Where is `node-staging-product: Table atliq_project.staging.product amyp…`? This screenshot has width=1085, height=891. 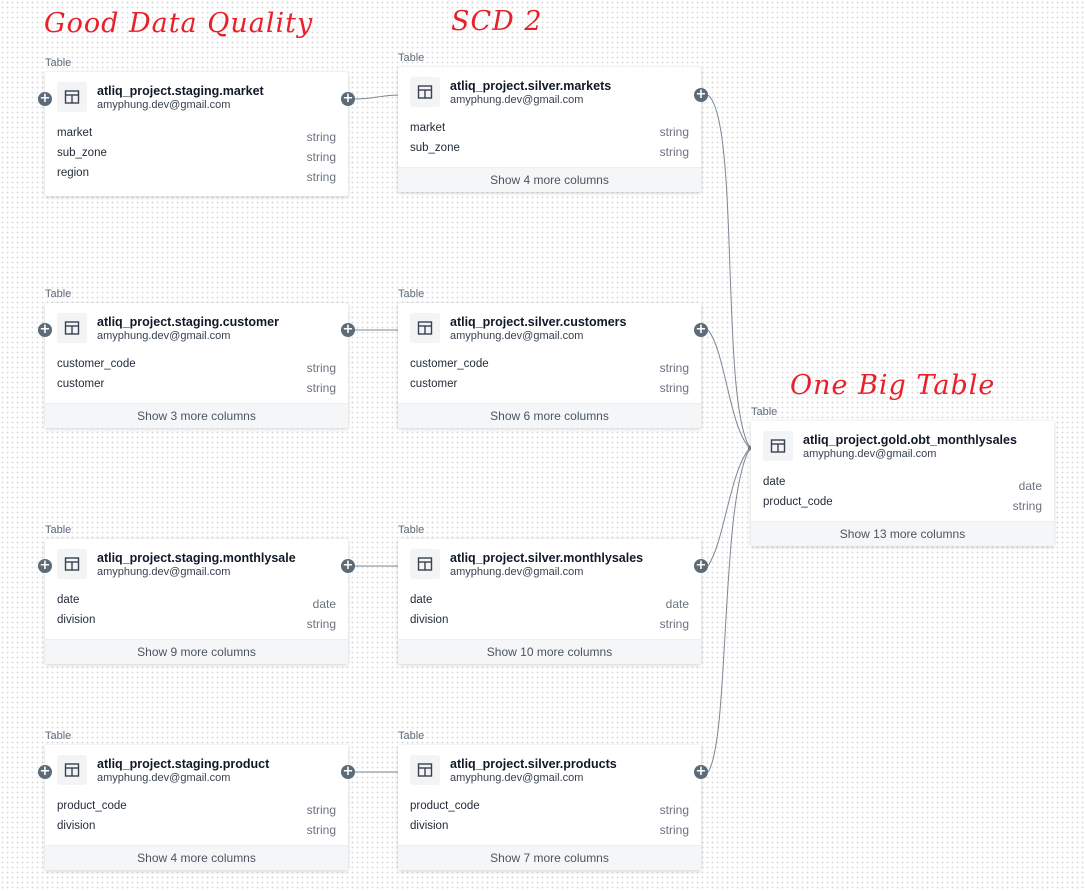
node-staging-product: Table atliq_project.staging.product amyp… is located at coordinates (196, 800).